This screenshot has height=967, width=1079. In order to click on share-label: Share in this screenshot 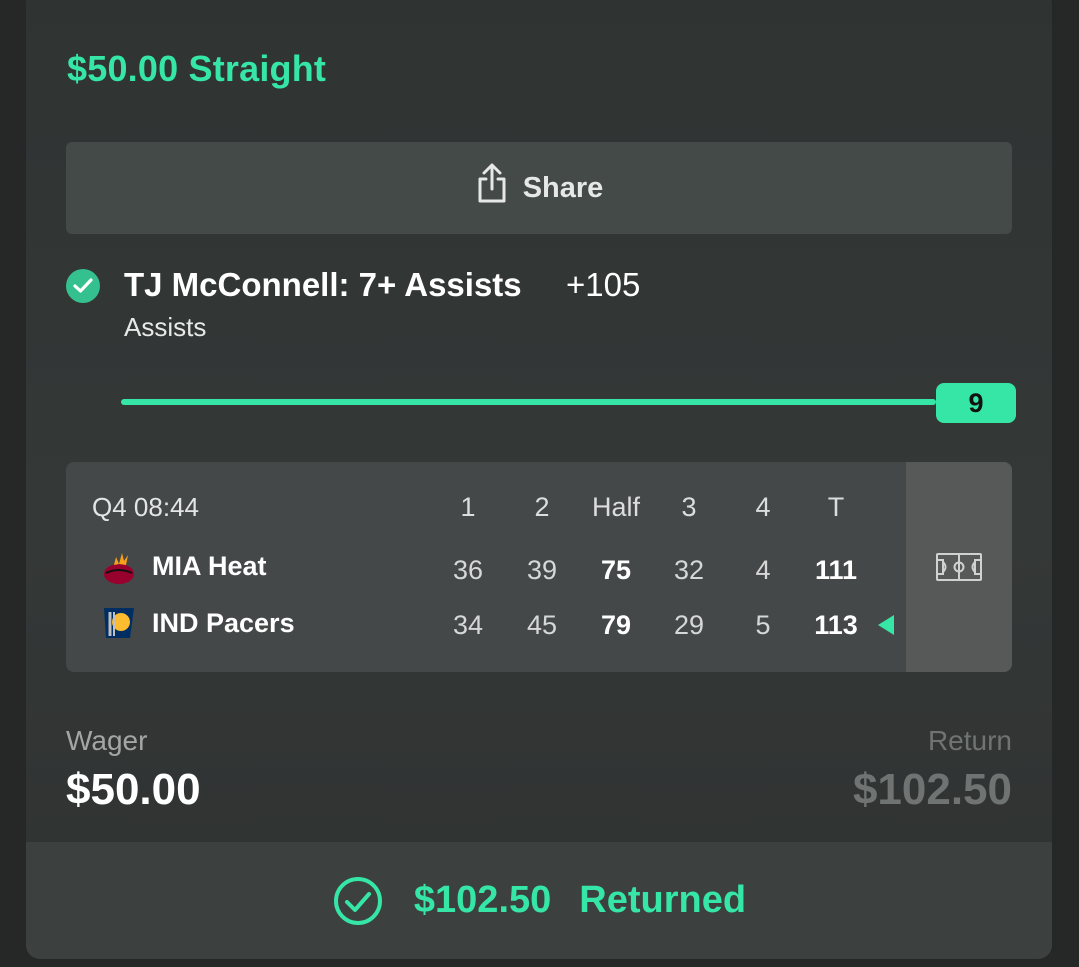, I will do `click(563, 187)`.